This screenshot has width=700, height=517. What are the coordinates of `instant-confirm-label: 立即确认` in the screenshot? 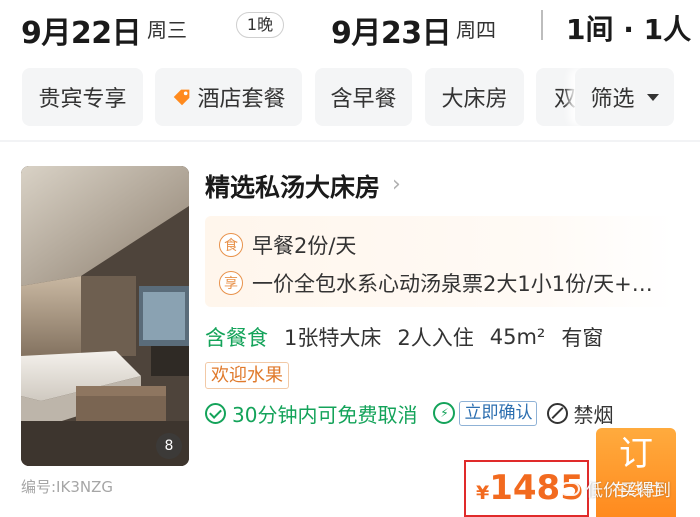 It's located at (498, 413).